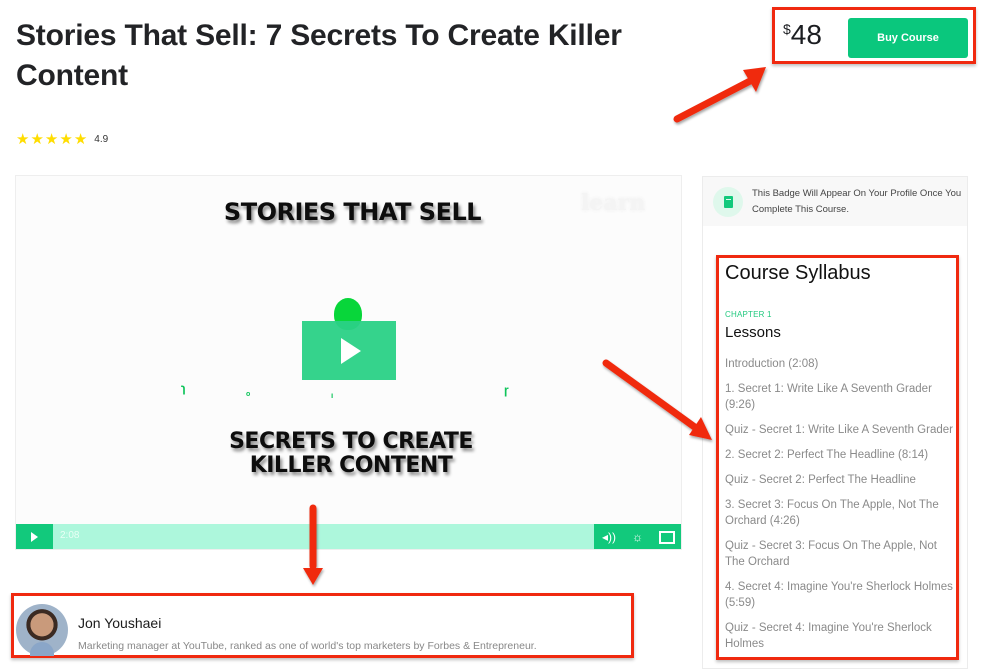 This screenshot has width=990, height=669. I want to click on purchase-box: $48 Buy Course, so click(874, 35).